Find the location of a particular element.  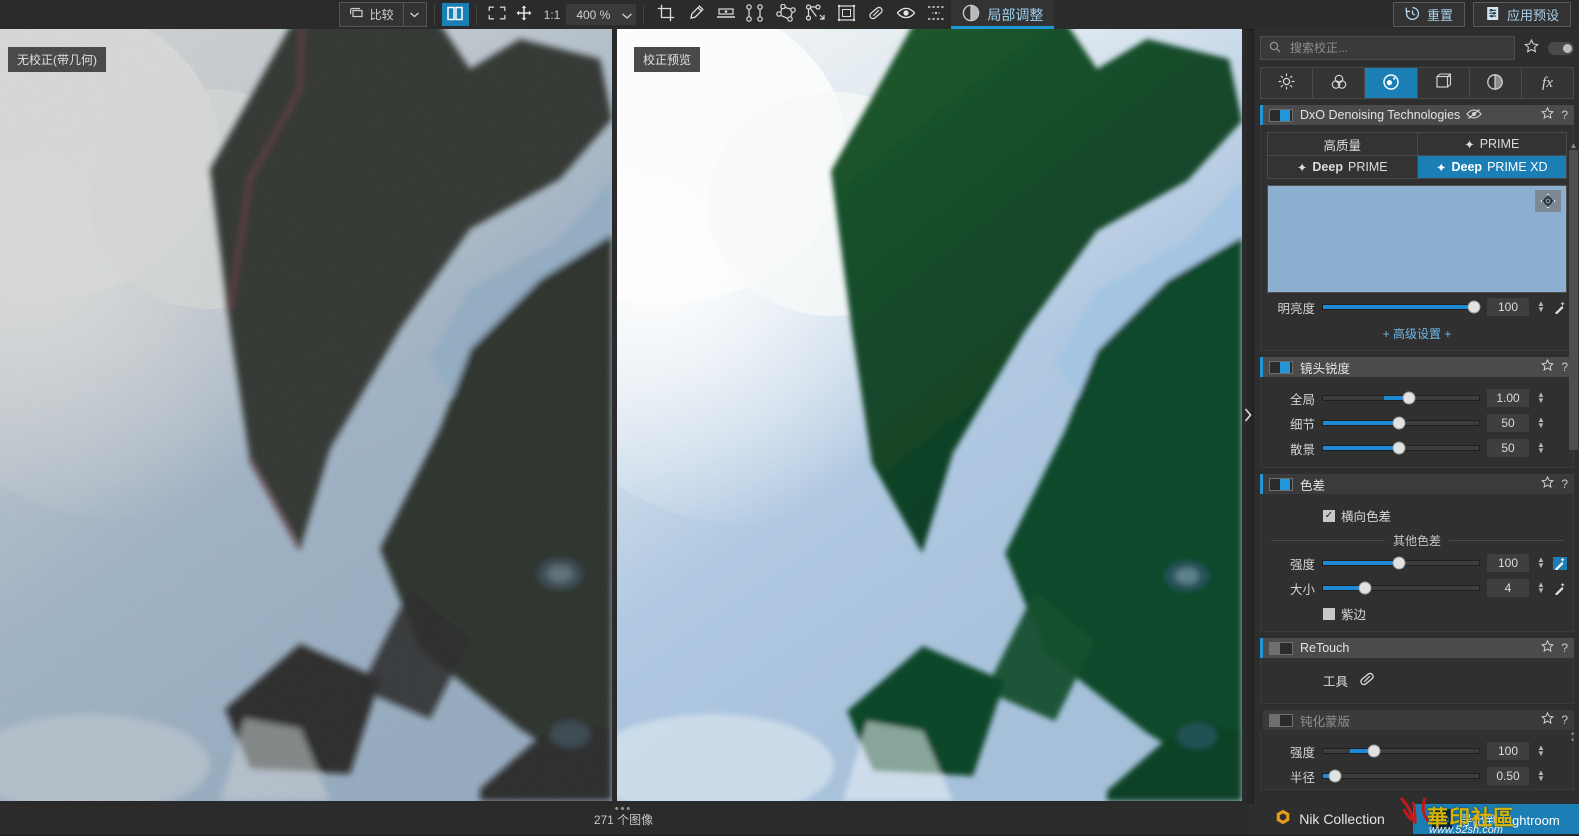

horizon-level-tool-button is located at coordinates (726, 15).